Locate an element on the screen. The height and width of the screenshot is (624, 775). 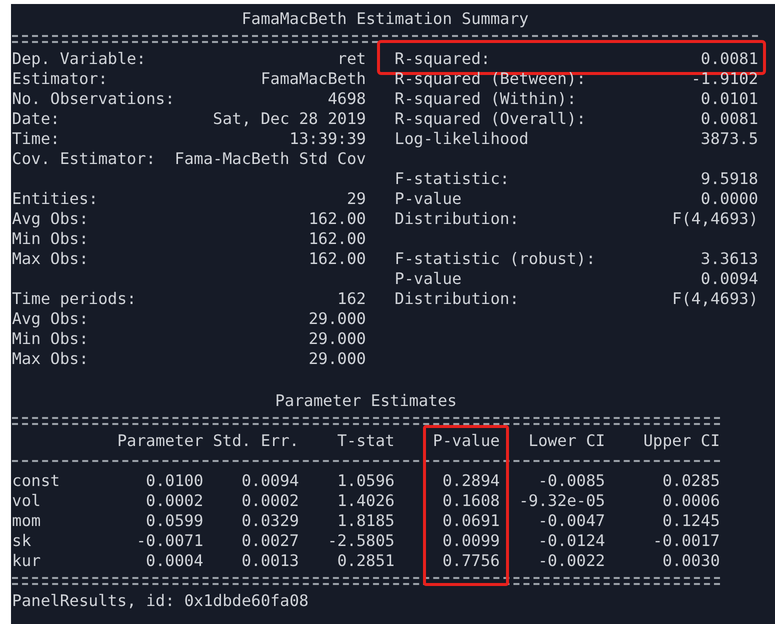
stat-label: Cov. Estimator: is located at coordinates (84, 159).